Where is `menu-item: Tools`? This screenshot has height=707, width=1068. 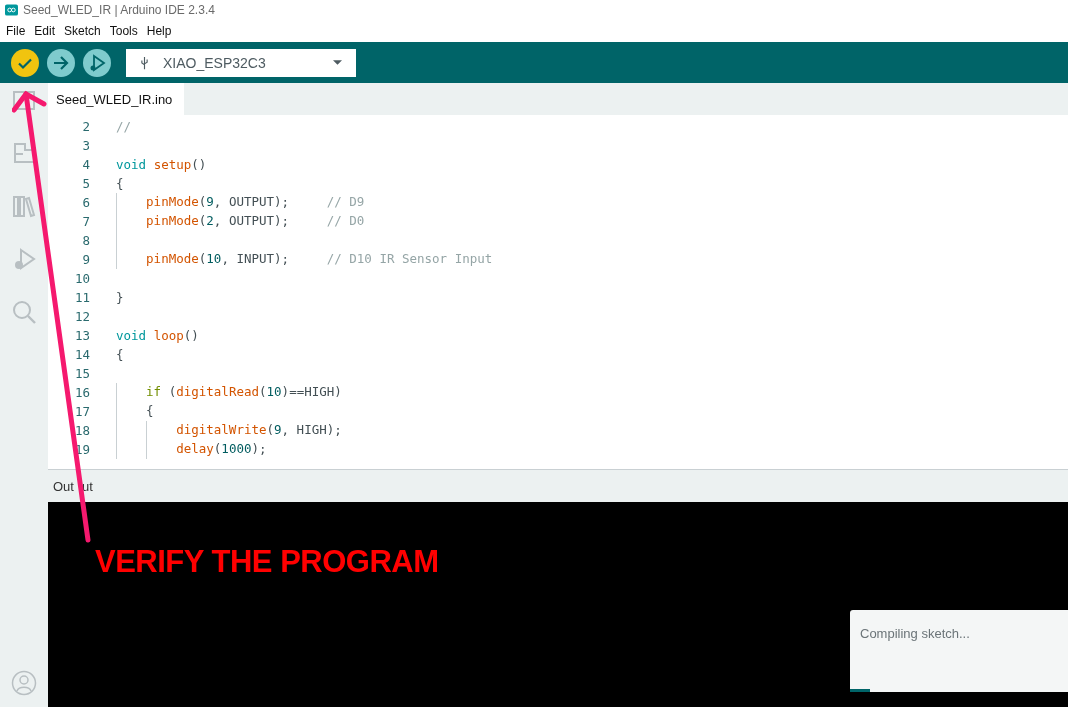
menu-item: Tools is located at coordinates (123, 31).